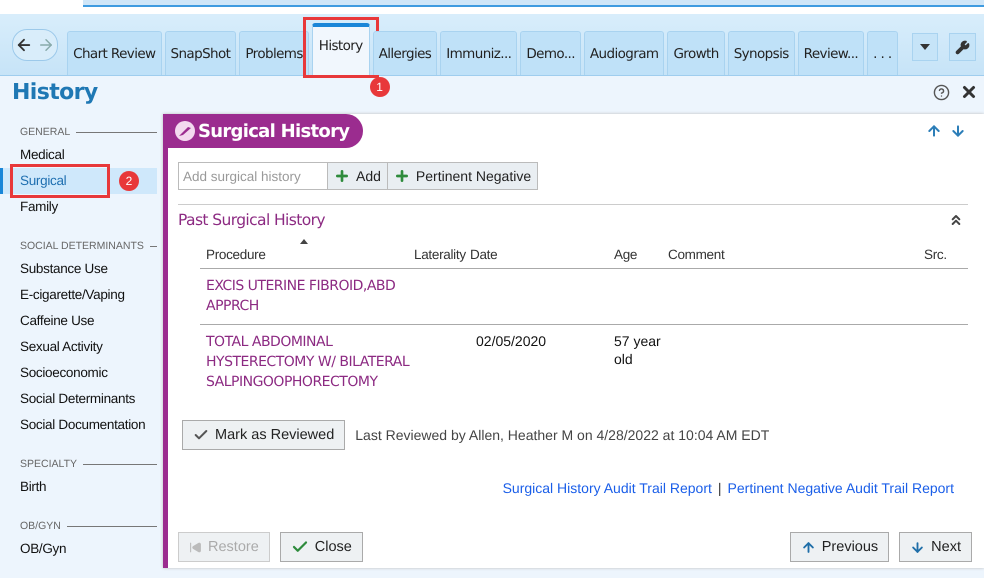 The height and width of the screenshot is (578, 984). Describe the element at coordinates (307, 296) in the screenshot. I see `procedure-cell: EXCIS UTERINE FIBROID,ABD APPRCH` at that location.